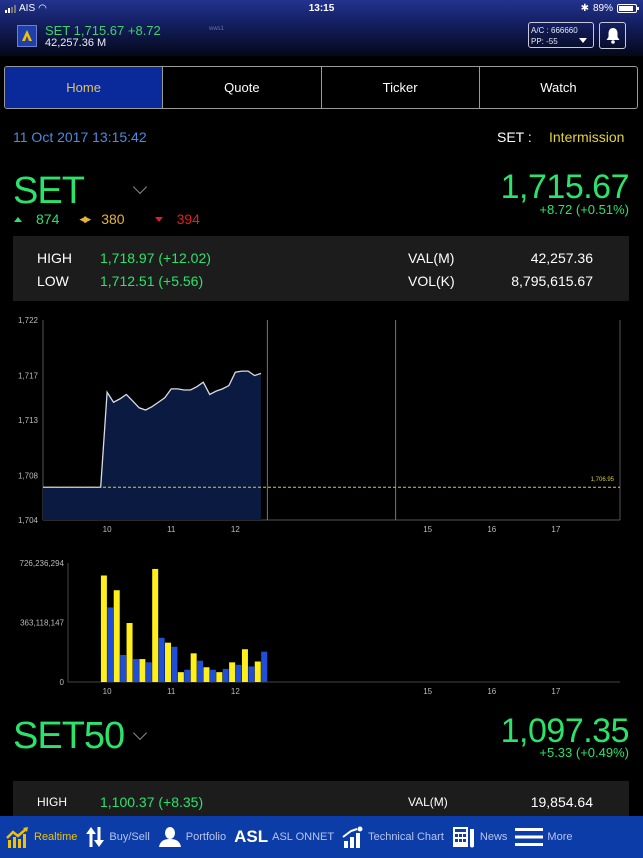  What do you see at coordinates (170, 837) in the screenshot?
I see `portfolio-person-icon` at bounding box center [170, 837].